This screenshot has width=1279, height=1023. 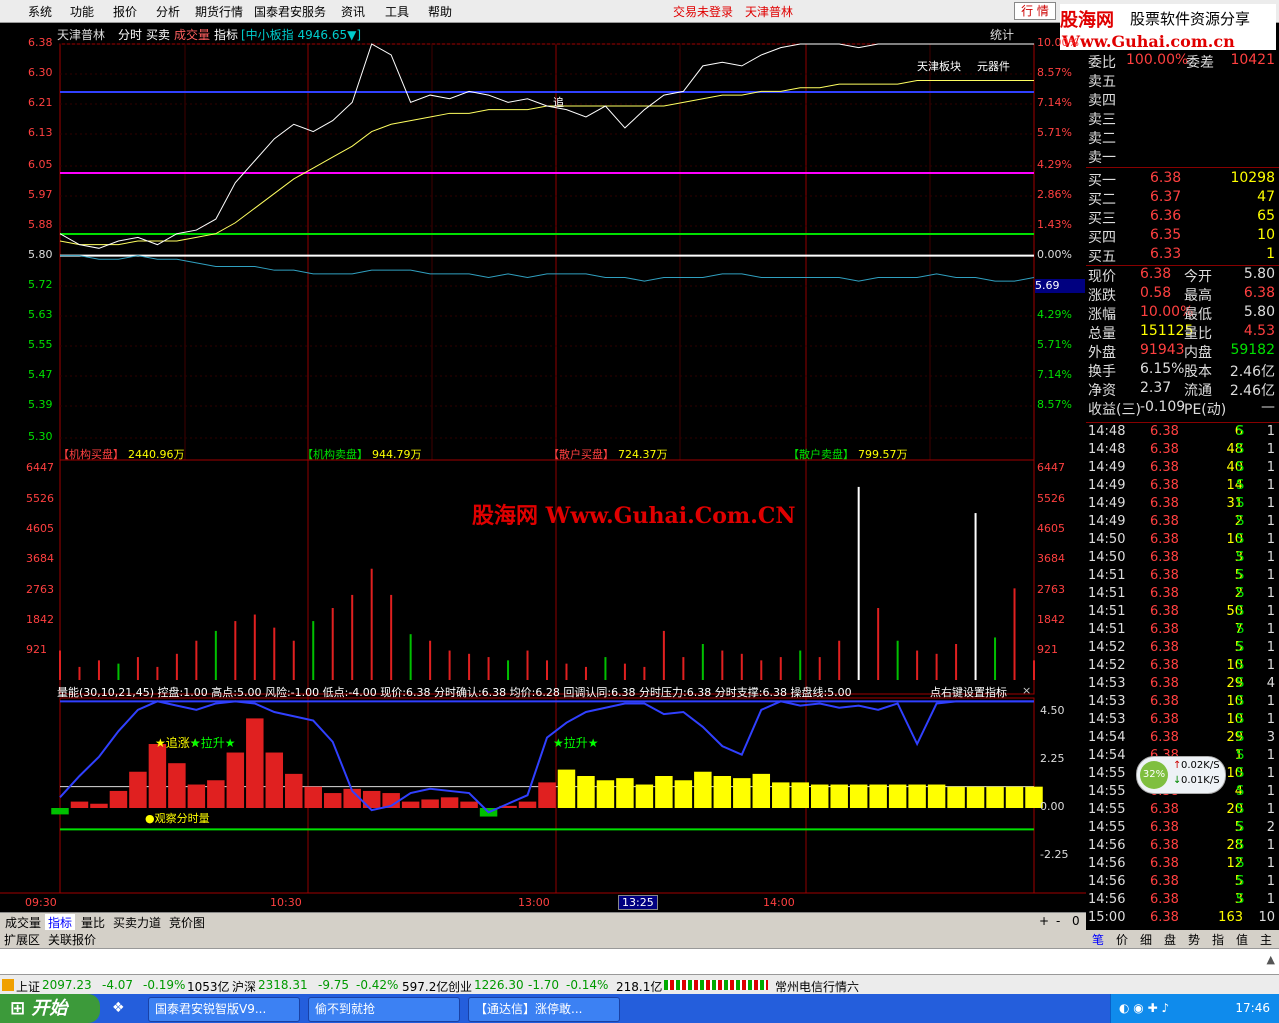 I want to click on ask-level-2: 卖二, so click(x=1182, y=137).